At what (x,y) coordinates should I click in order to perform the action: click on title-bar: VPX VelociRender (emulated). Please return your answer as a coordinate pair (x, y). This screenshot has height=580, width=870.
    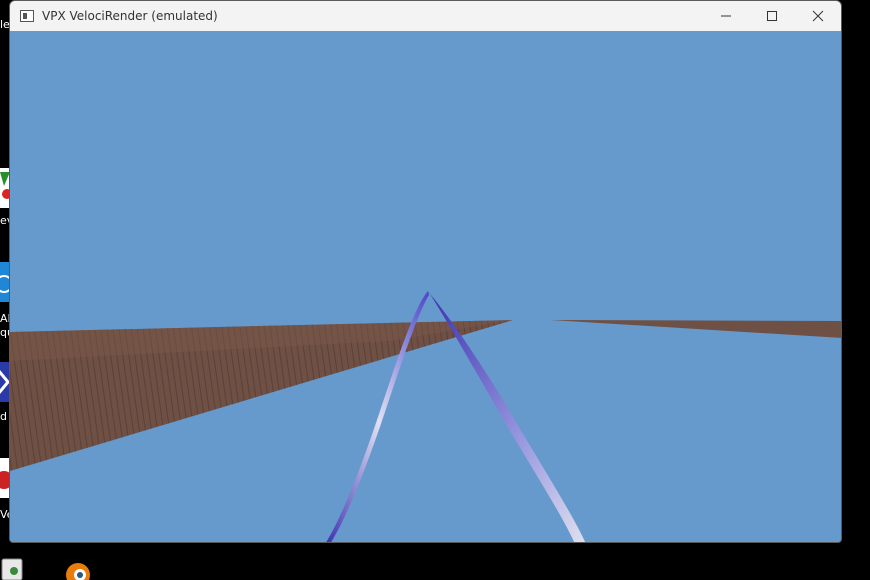
    Looking at the image, I should click on (425, 16).